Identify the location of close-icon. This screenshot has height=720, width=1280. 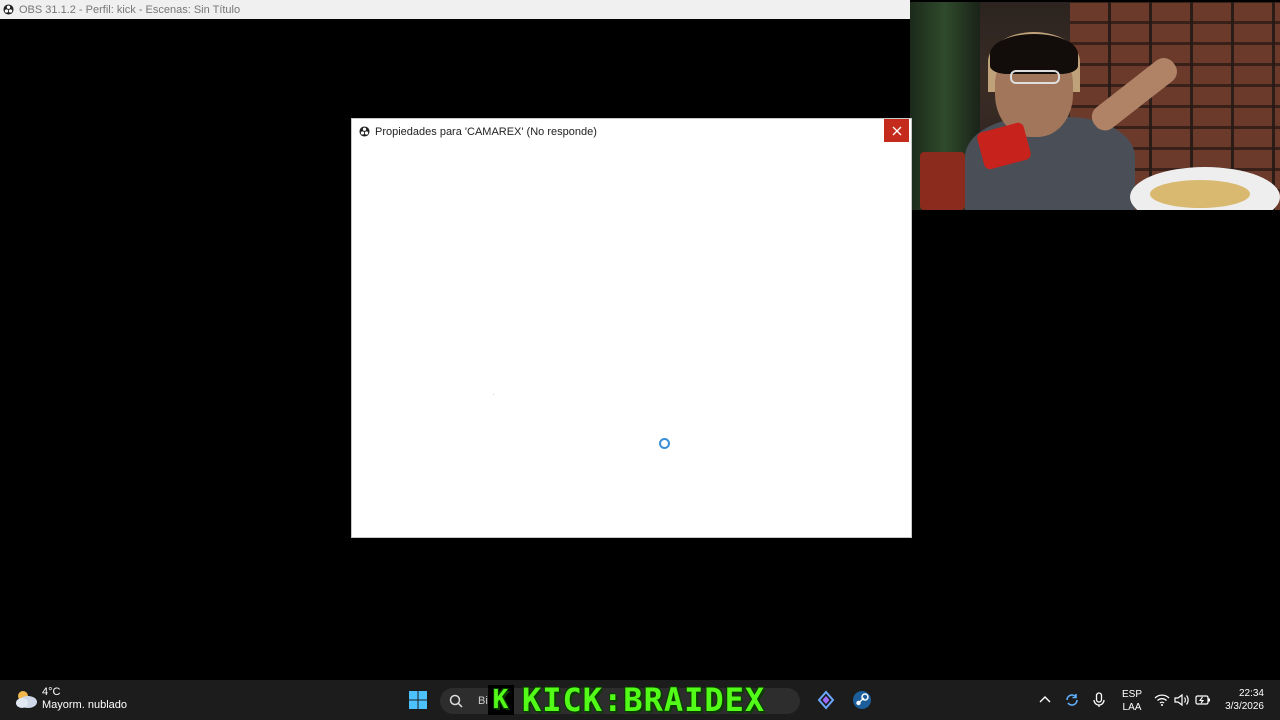
(896, 130).